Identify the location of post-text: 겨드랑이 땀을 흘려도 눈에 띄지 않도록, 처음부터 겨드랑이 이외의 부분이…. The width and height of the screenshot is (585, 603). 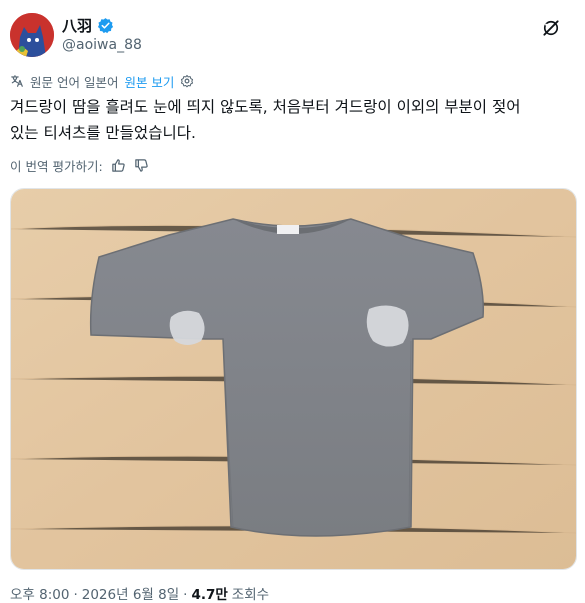
(292, 120).